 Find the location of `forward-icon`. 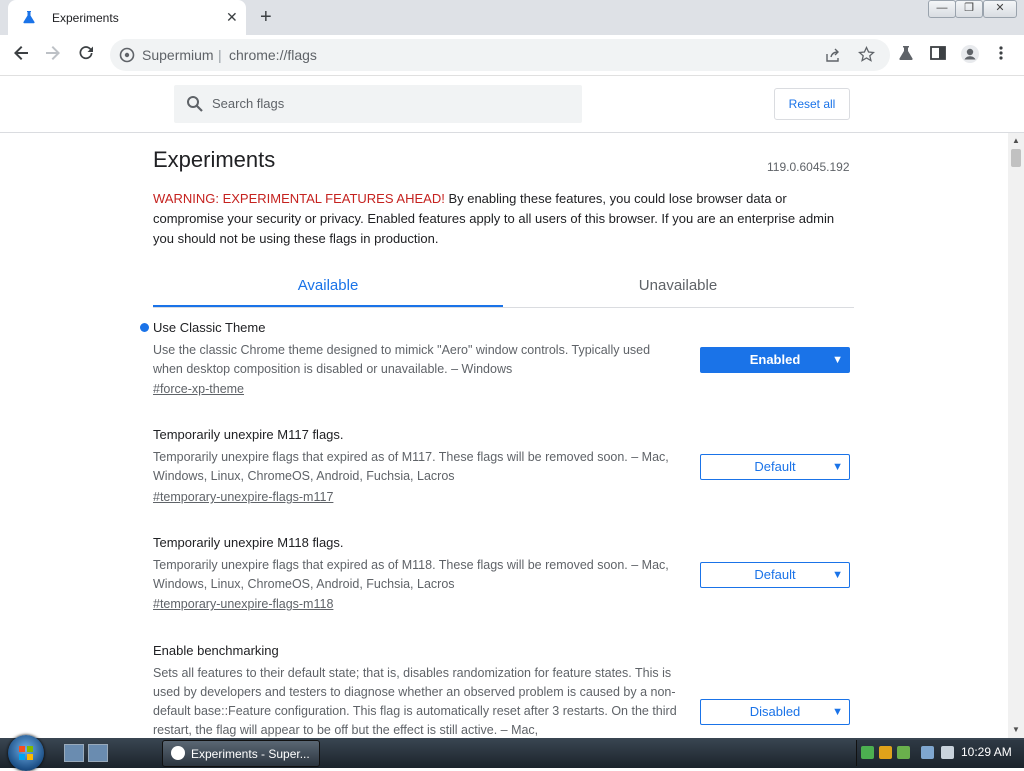

forward-icon is located at coordinates (53, 56).